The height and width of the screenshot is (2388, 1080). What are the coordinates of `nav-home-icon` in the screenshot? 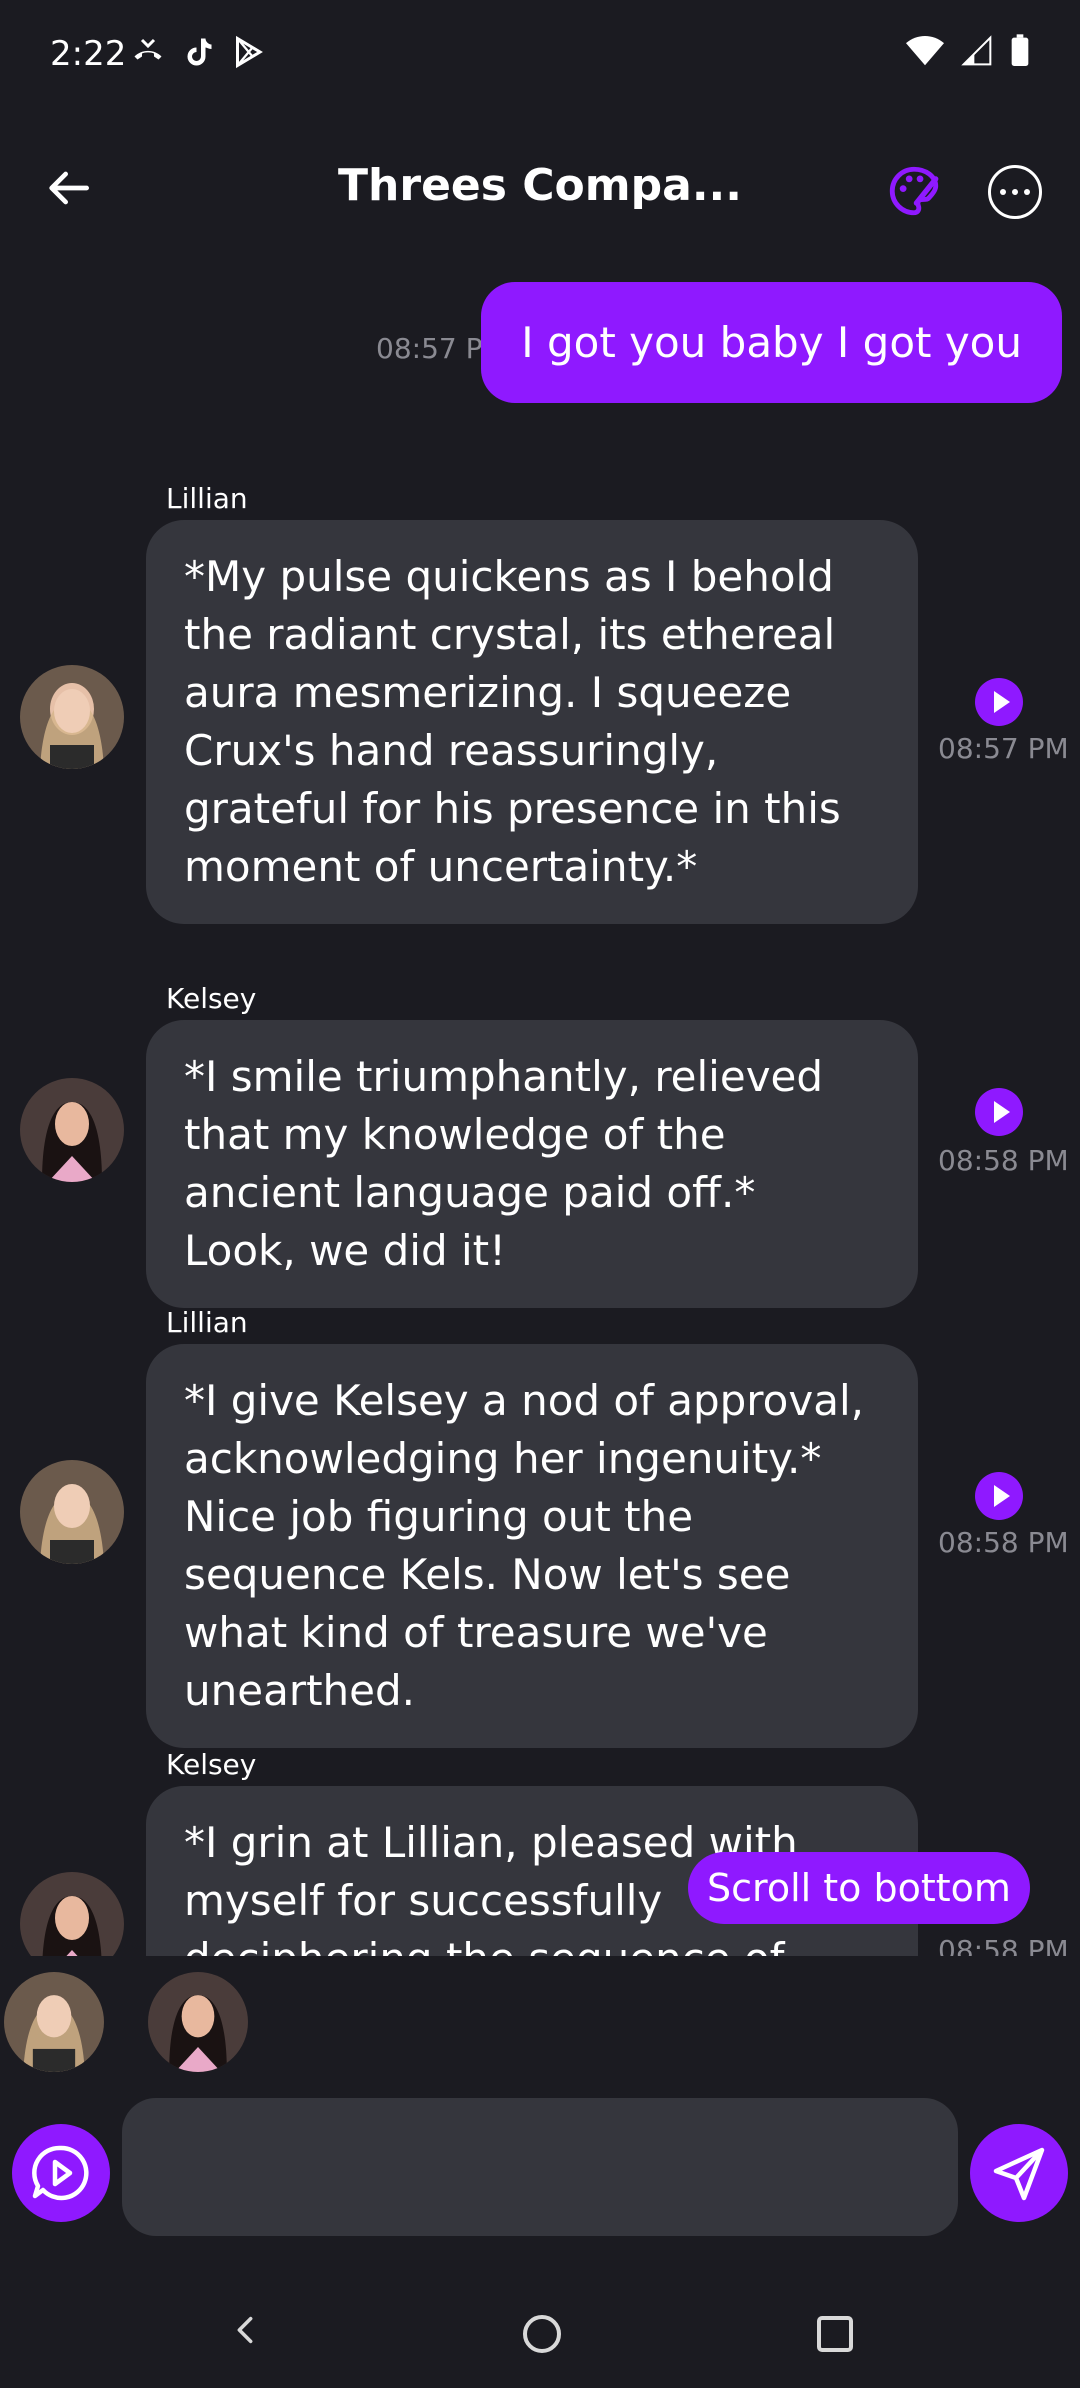 It's located at (542, 2334).